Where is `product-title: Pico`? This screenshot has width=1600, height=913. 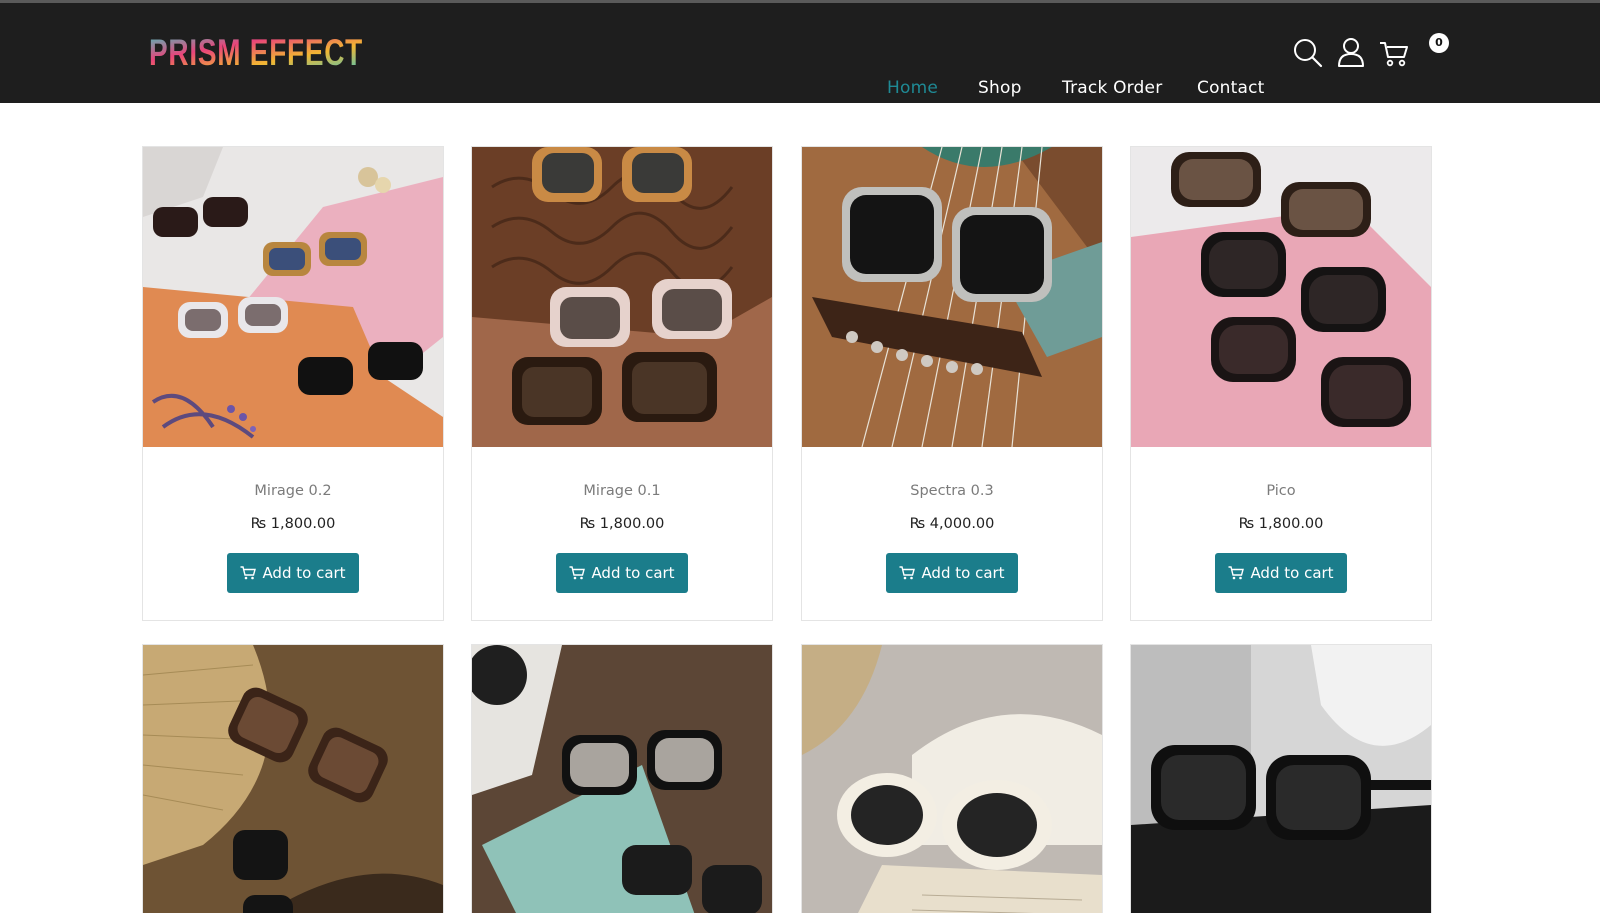
product-title: Pico is located at coordinates (1281, 491).